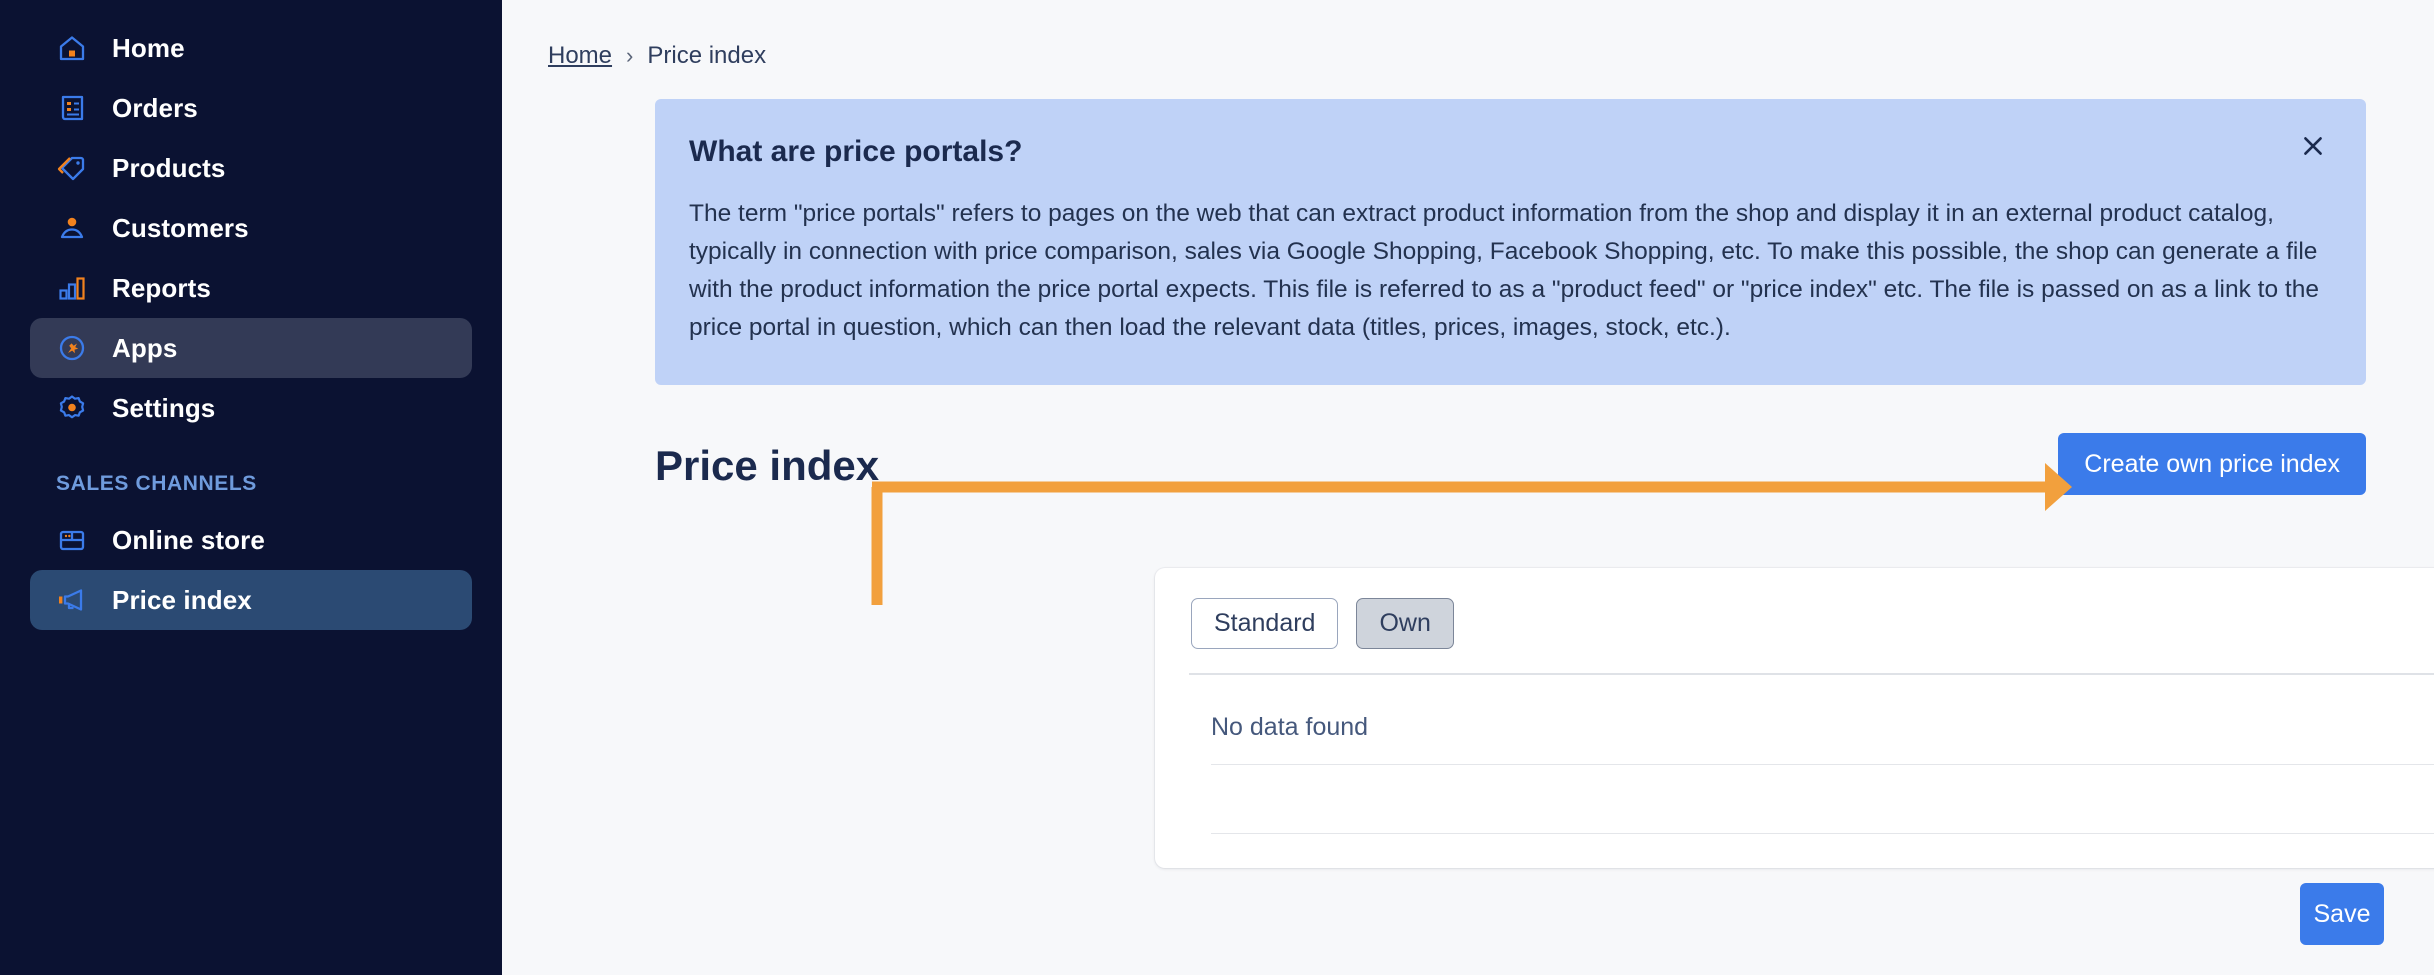 This screenshot has height=975, width=2434. What do you see at coordinates (1822, 833) in the screenshot?
I see `table-divider-bottom` at bounding box center [1822, 833].